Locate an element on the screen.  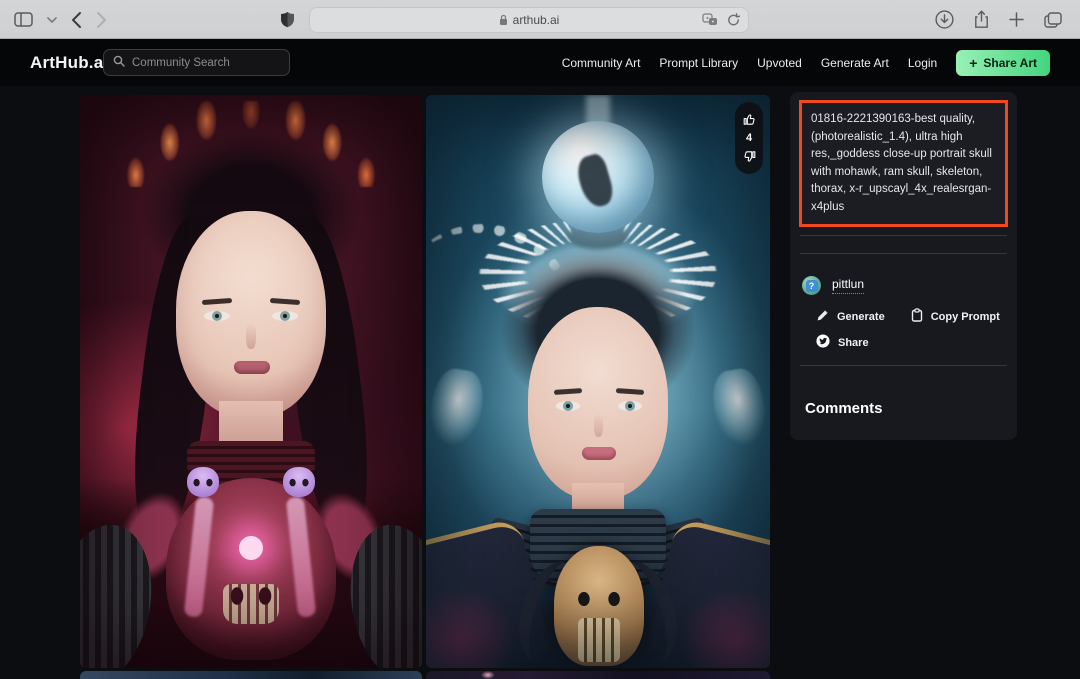
url-text: arthub.ai is located at coordinates (536, 19).